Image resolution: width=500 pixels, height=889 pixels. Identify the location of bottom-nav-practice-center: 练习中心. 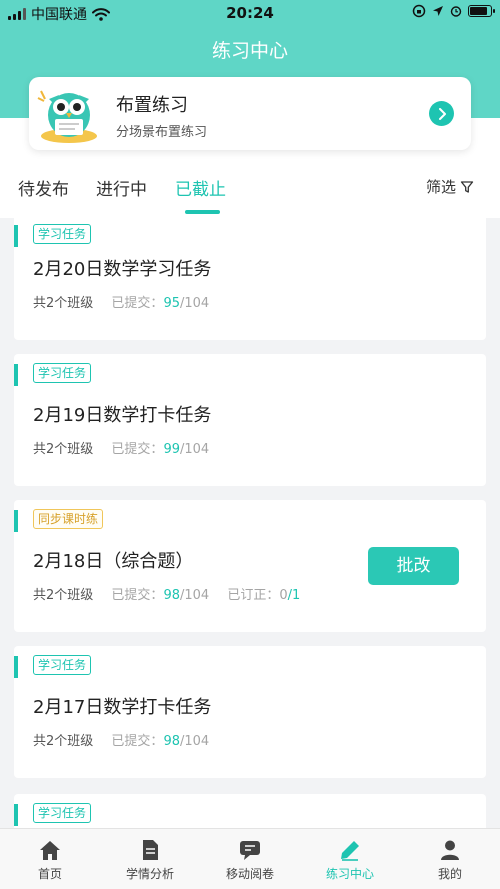
(350, 859).